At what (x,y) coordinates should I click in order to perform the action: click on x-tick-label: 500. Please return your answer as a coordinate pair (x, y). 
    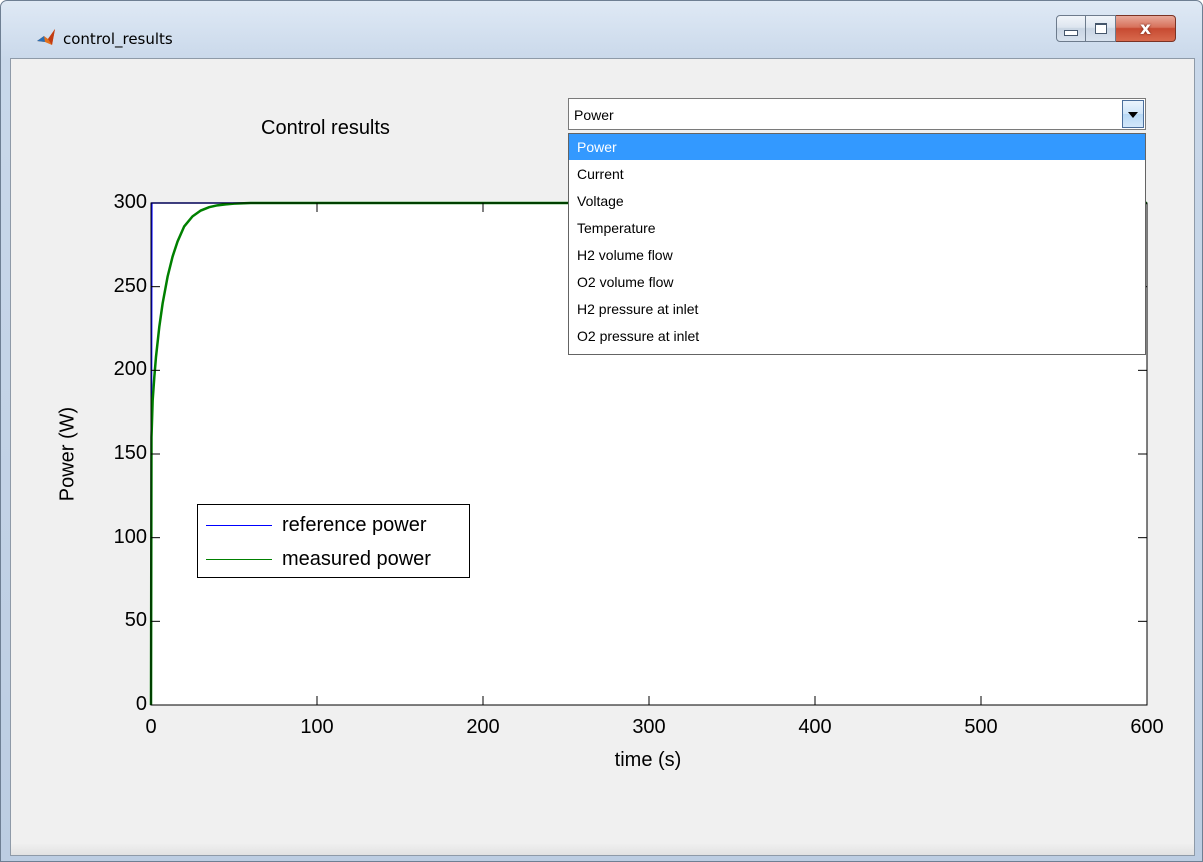
    Looking at the image, I should click on (981, 727).